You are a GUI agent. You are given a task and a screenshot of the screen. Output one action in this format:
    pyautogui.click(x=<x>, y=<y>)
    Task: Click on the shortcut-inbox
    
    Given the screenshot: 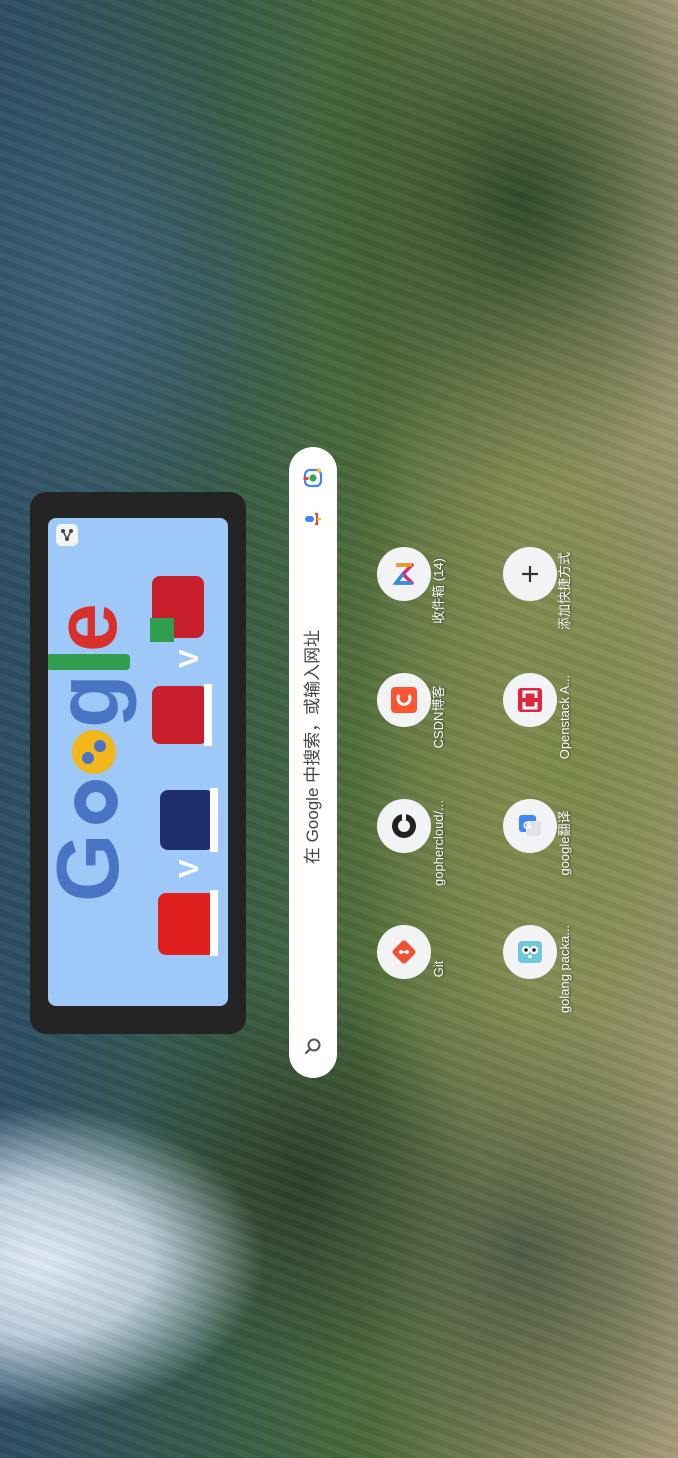 What is the action you would take?
    pyautogui.click(x=404, y=574)
    